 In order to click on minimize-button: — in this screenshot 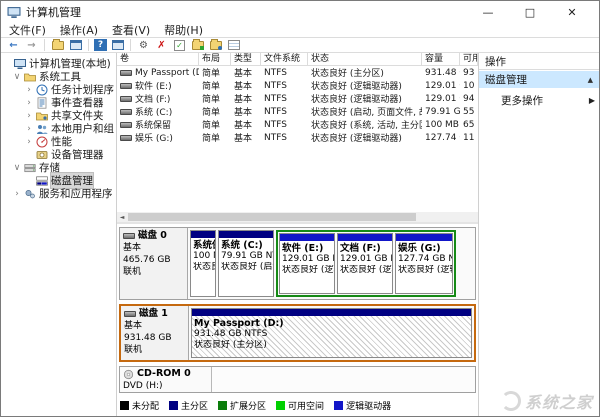, I will do `click(488, 12)`.